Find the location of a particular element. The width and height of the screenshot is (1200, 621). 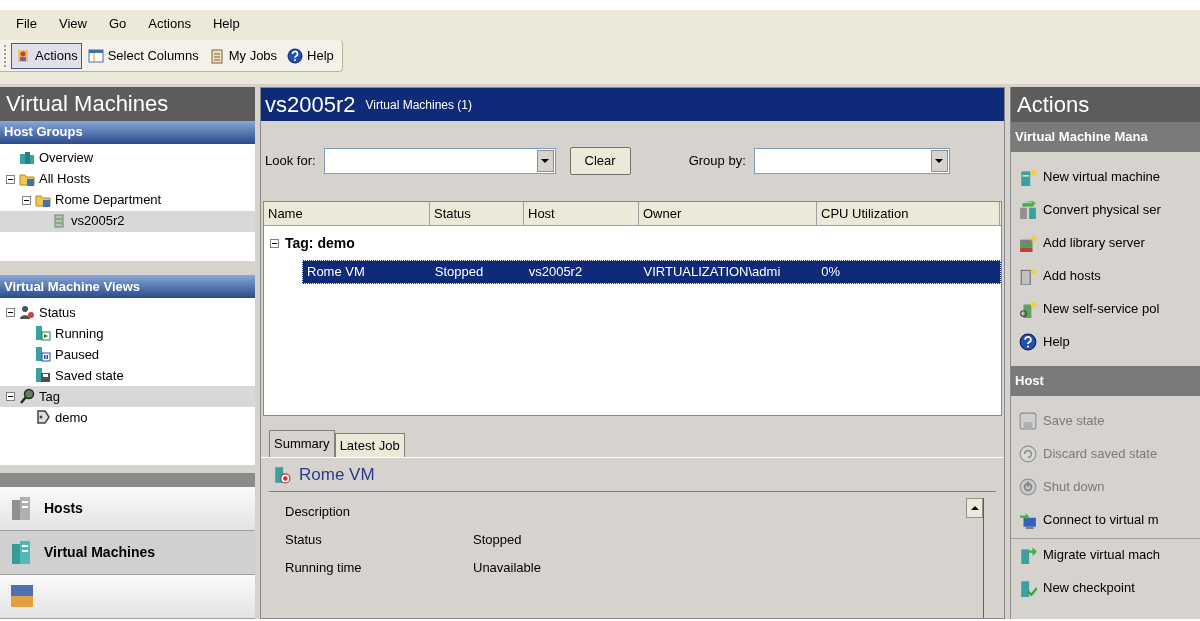

action-link: Add hosts is located at coordinates (1105, 275).